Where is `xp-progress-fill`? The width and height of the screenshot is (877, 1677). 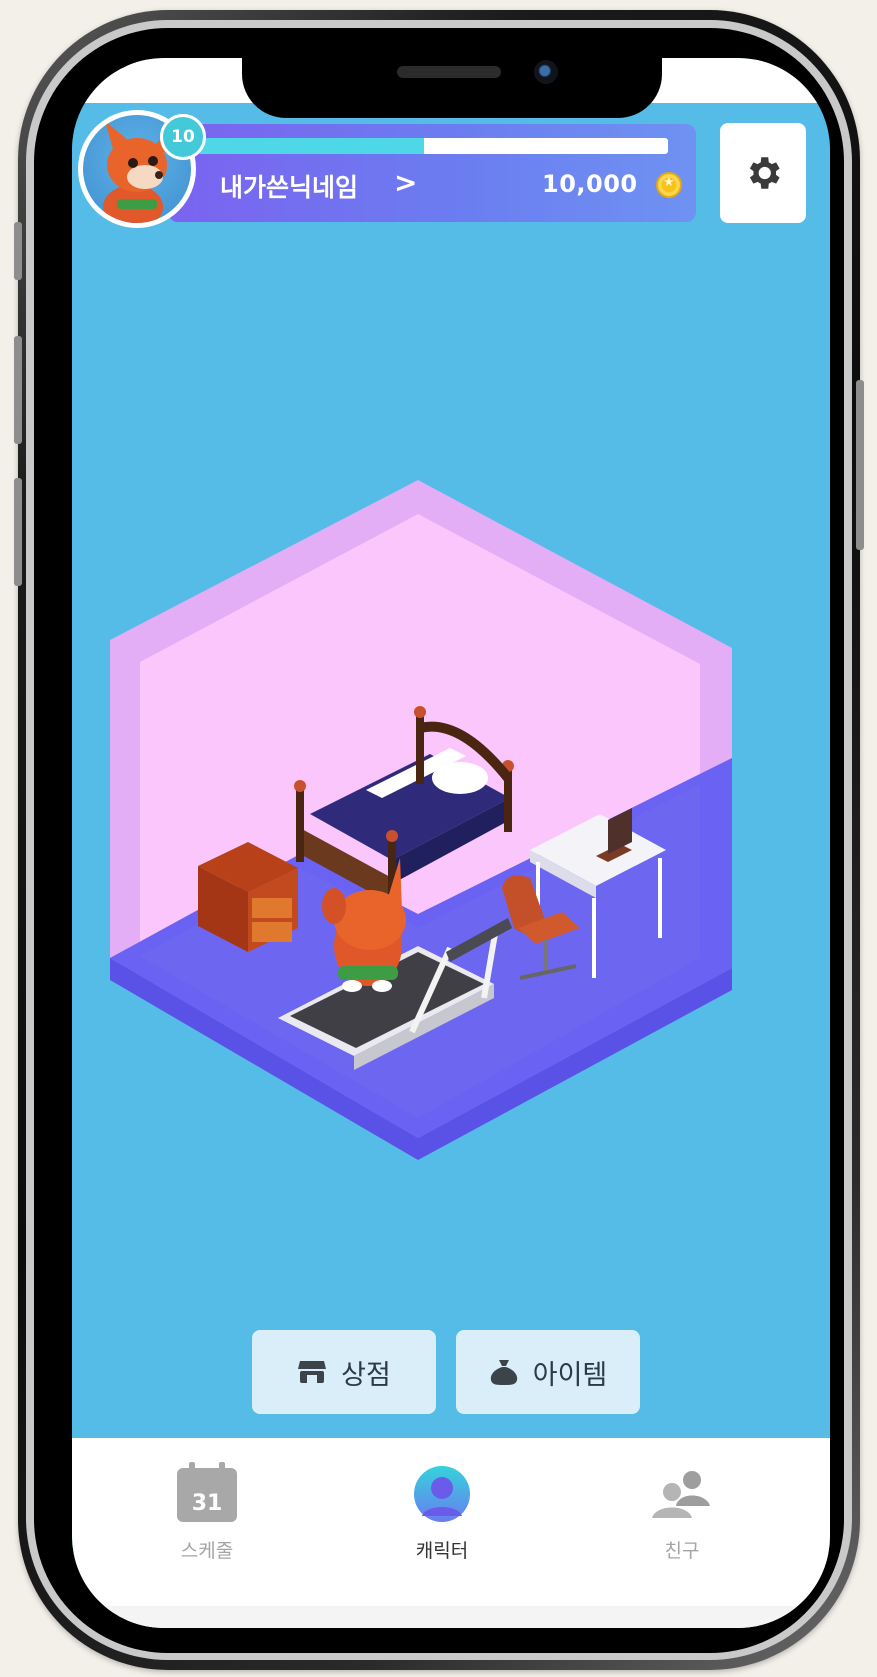
xp-progress-fill is located at coordinates (311, 146).